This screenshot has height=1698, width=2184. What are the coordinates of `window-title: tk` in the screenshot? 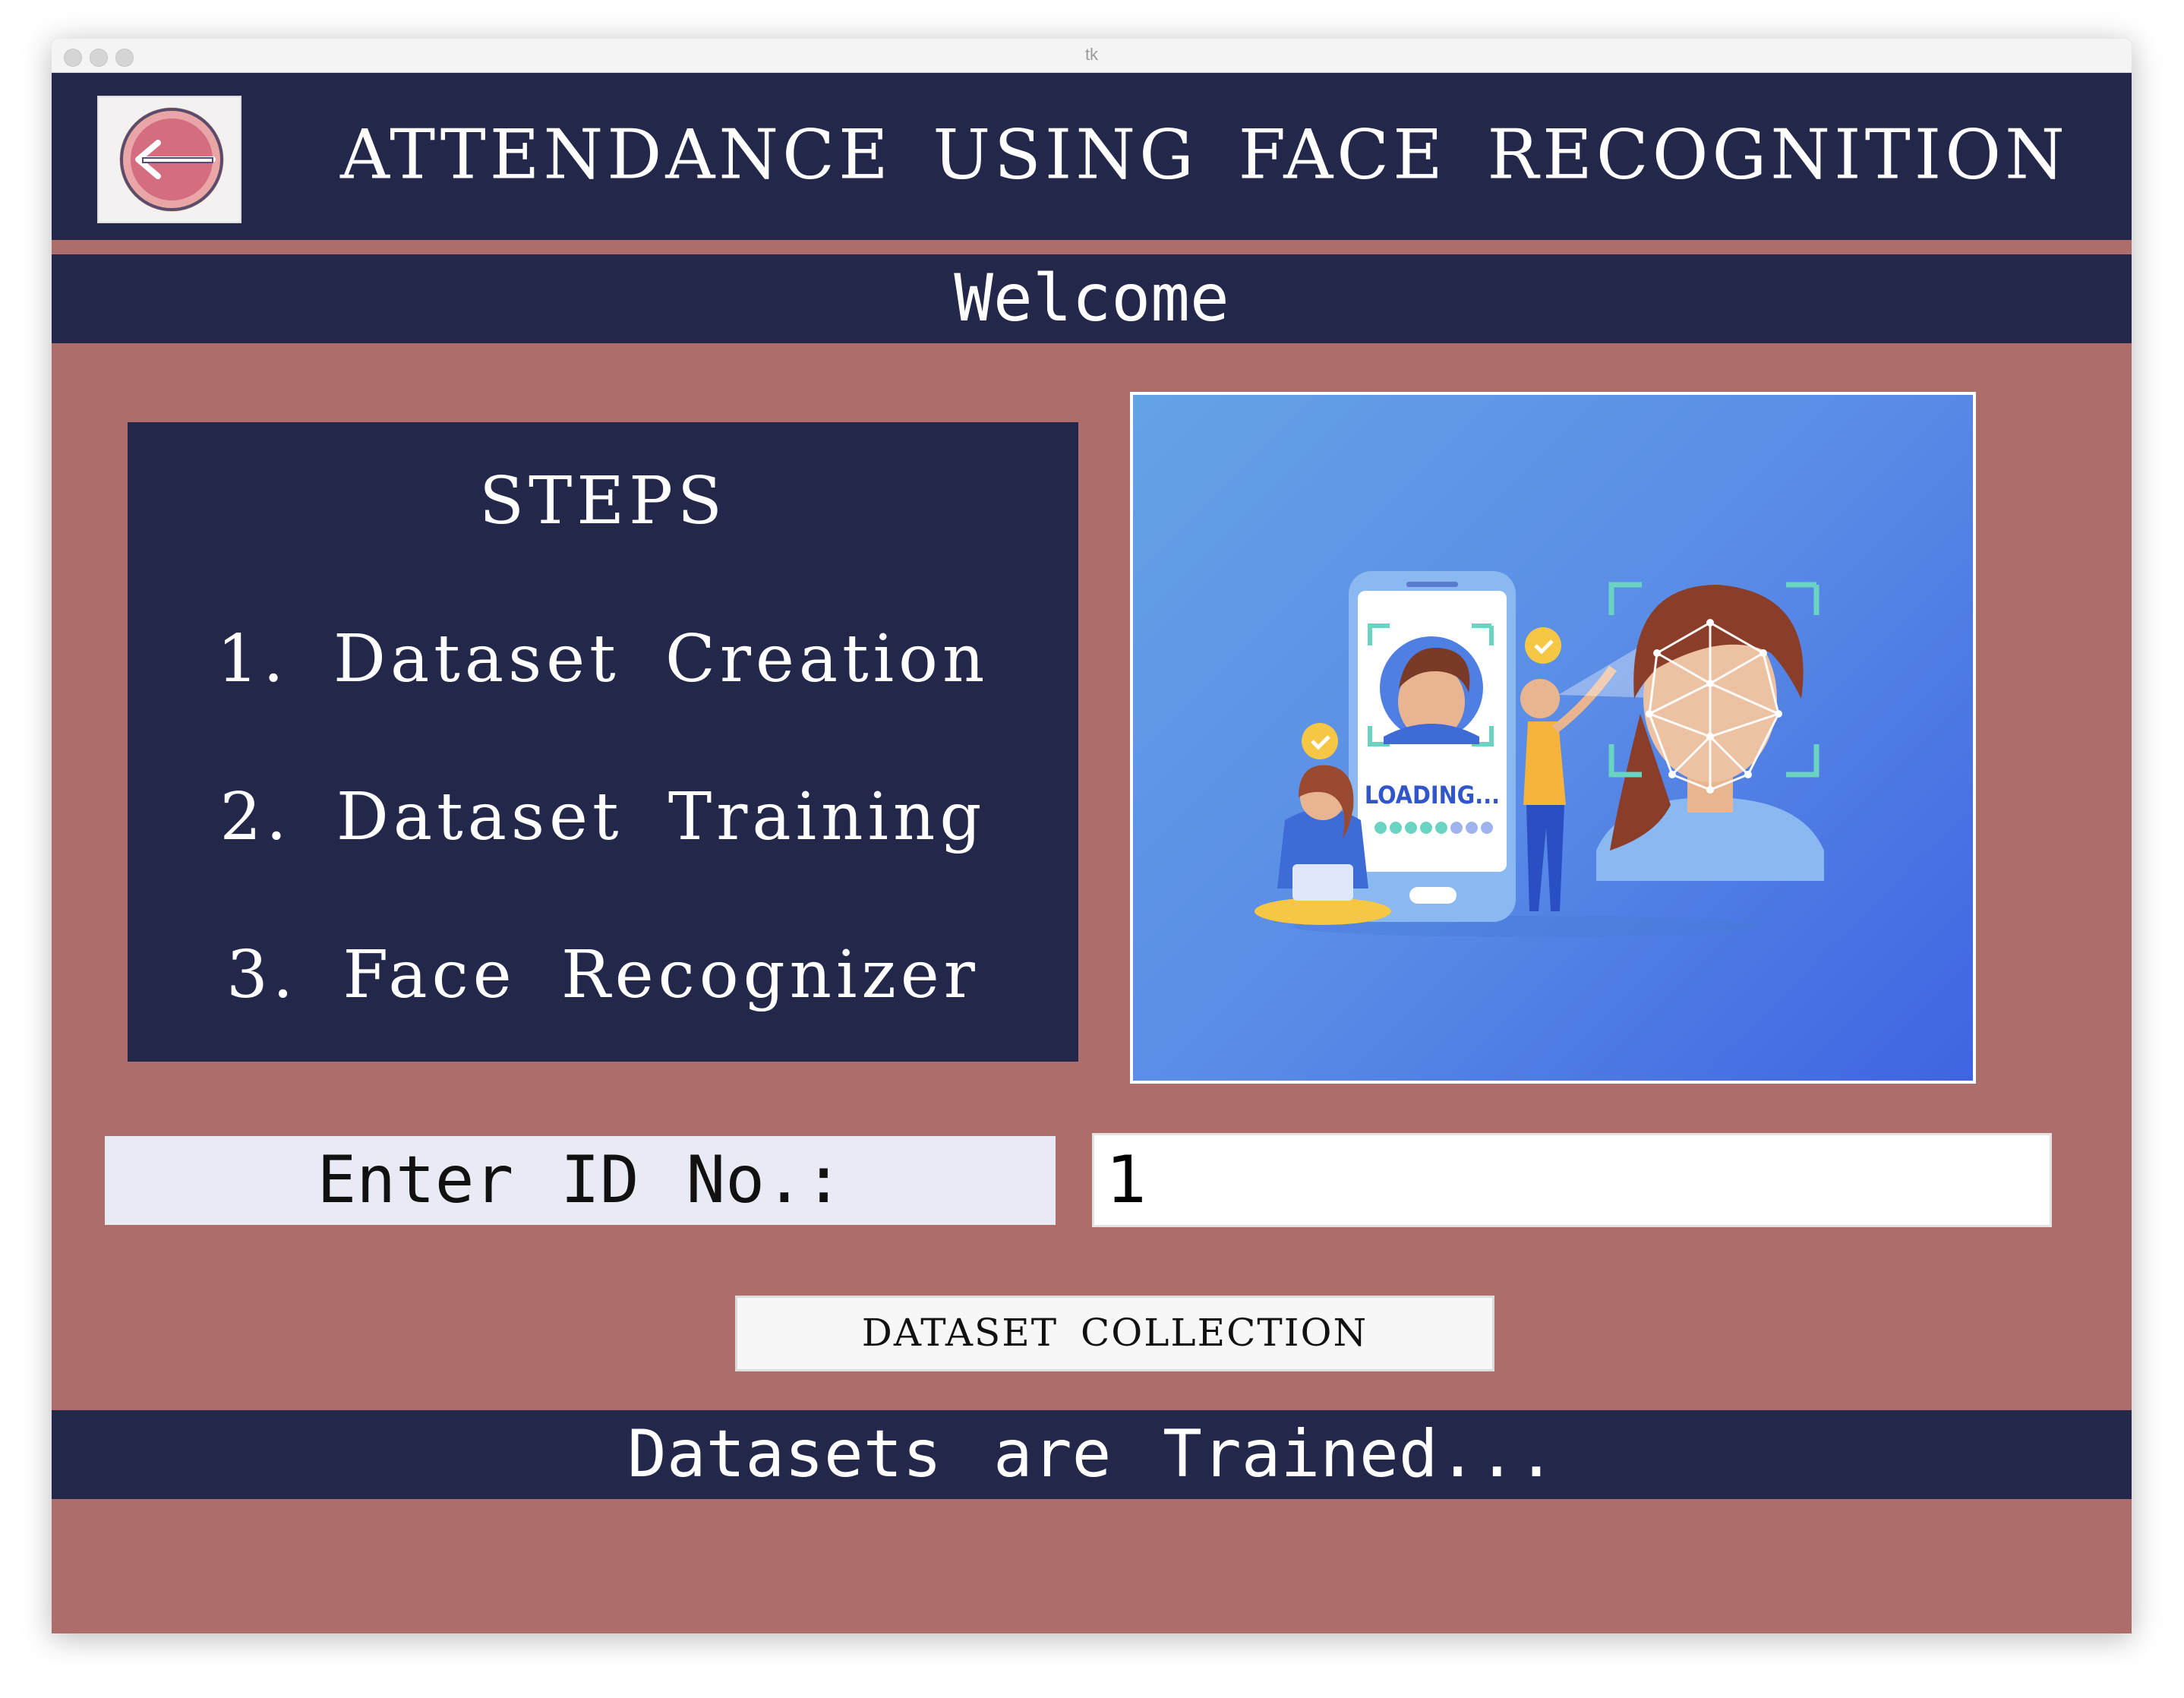 It's located at (1091, 55).